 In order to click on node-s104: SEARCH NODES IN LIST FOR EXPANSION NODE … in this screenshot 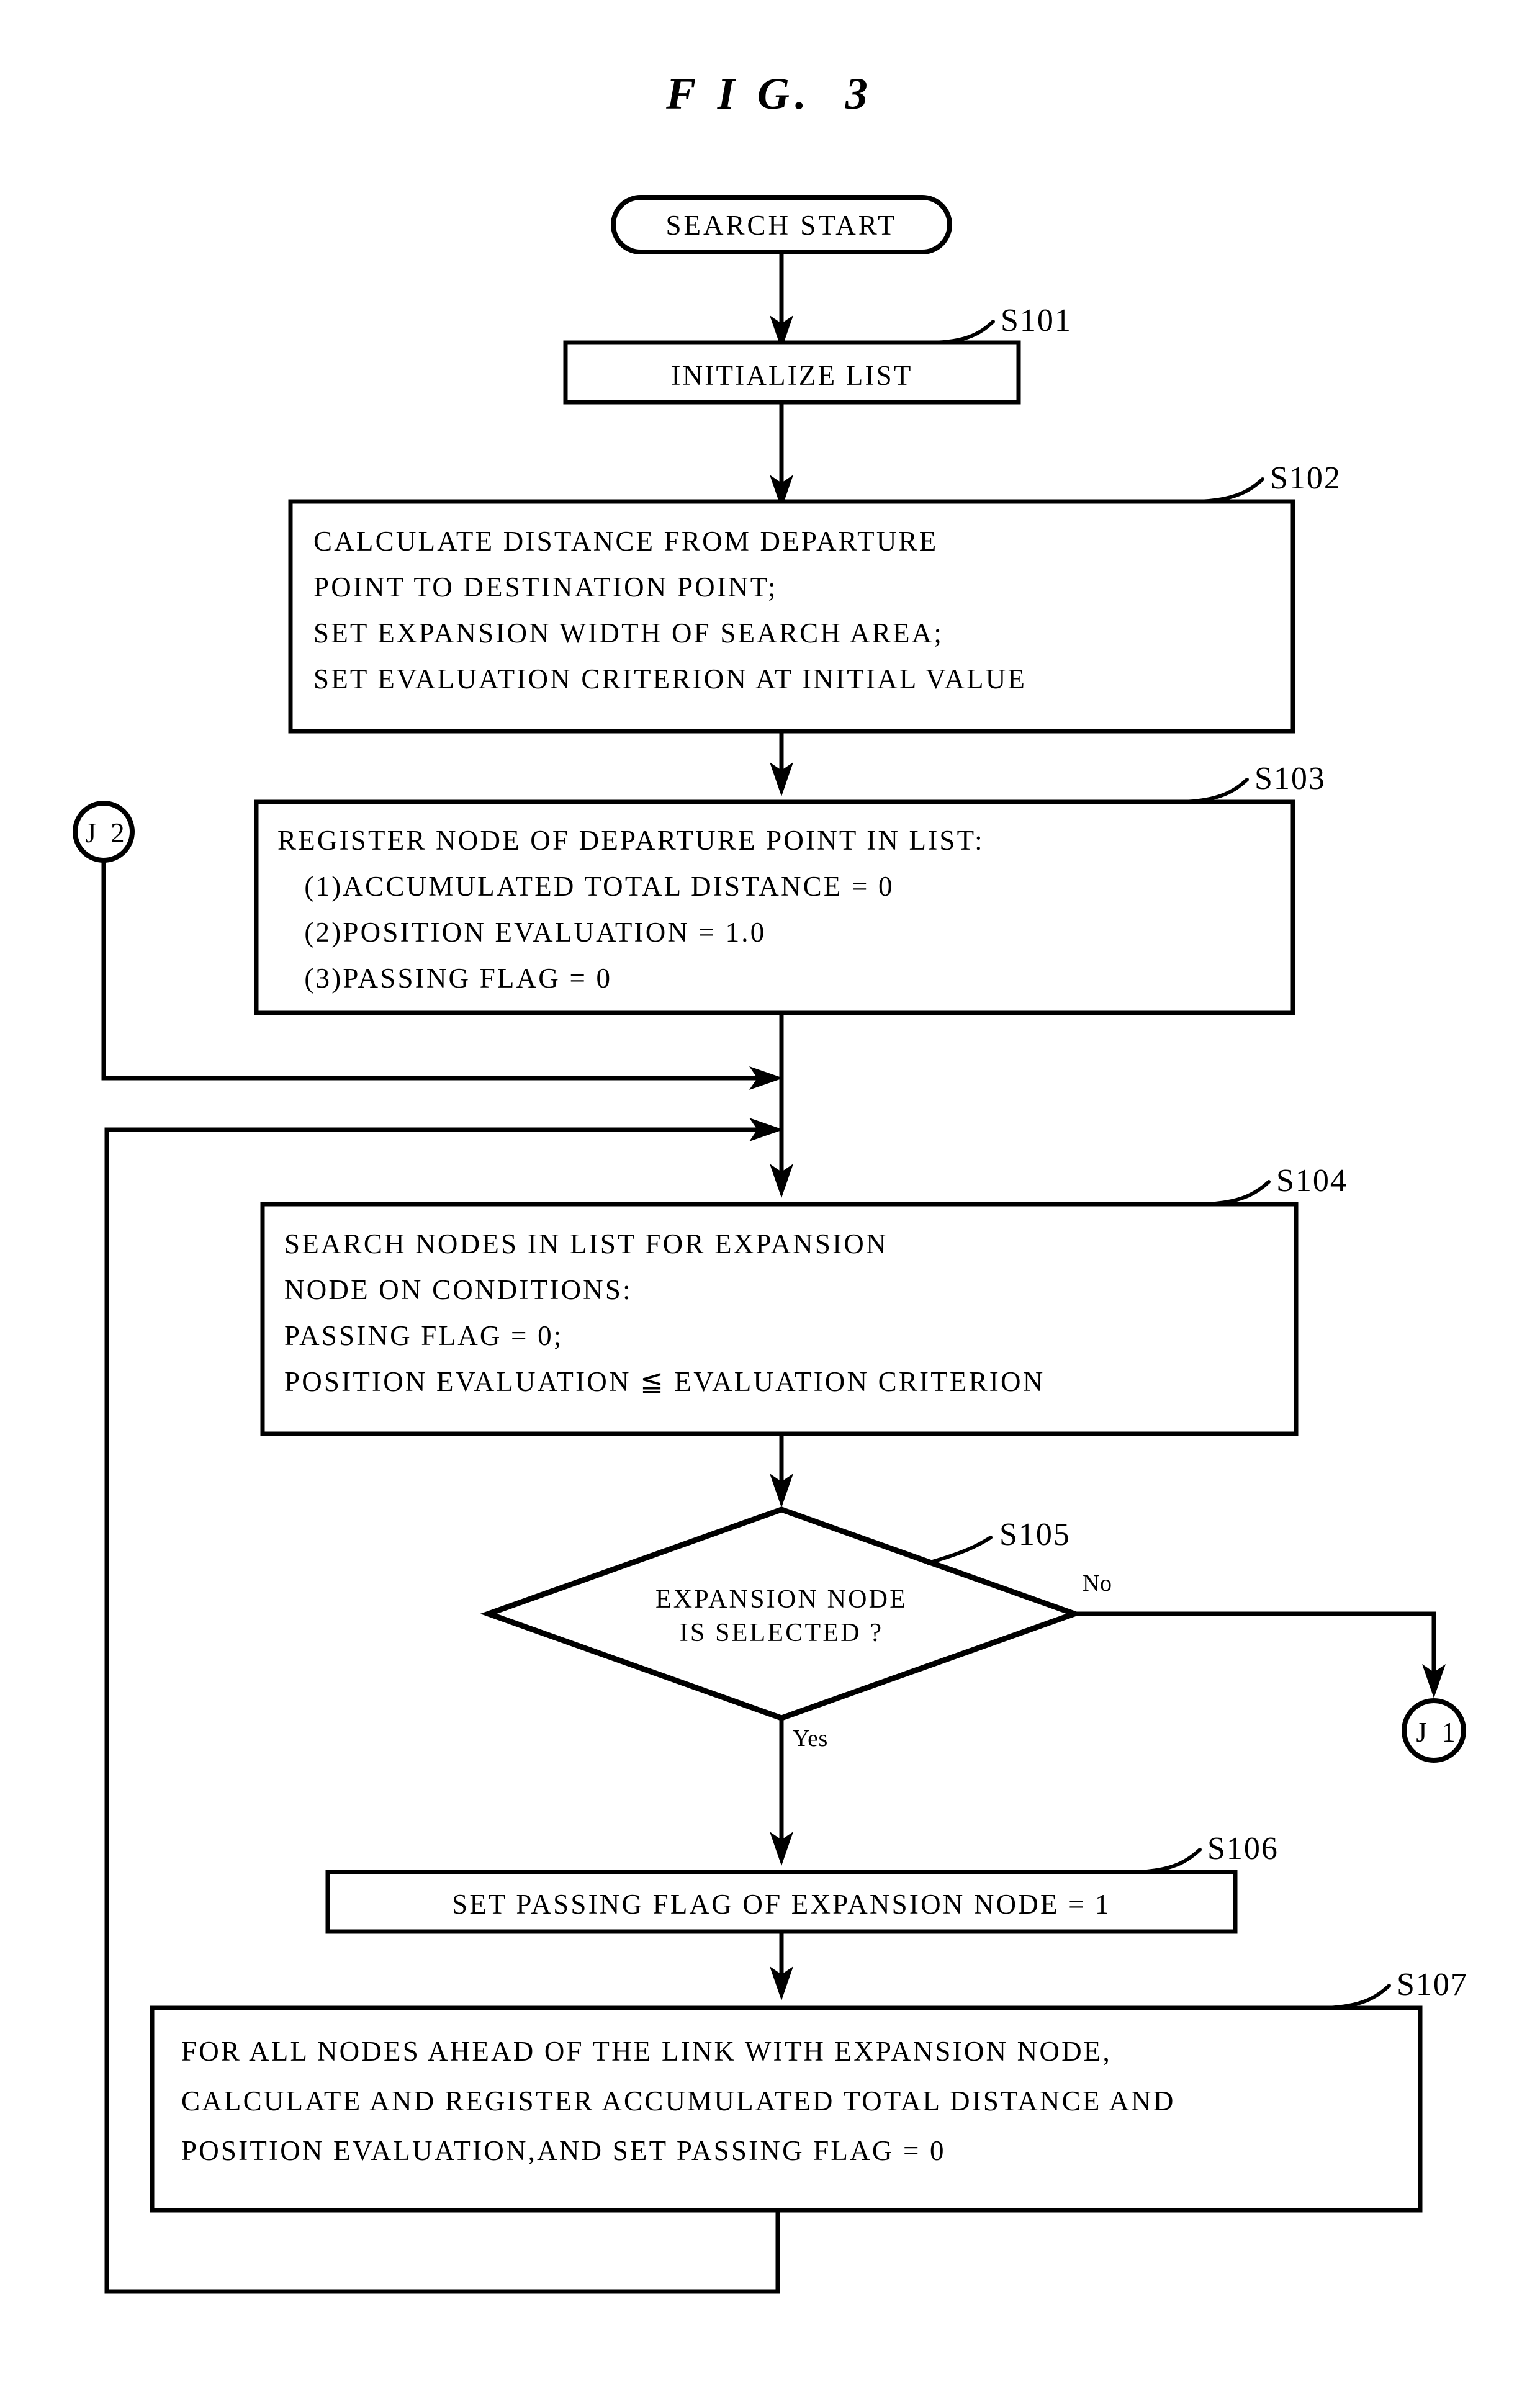, I will do `click(779, 1319)`.